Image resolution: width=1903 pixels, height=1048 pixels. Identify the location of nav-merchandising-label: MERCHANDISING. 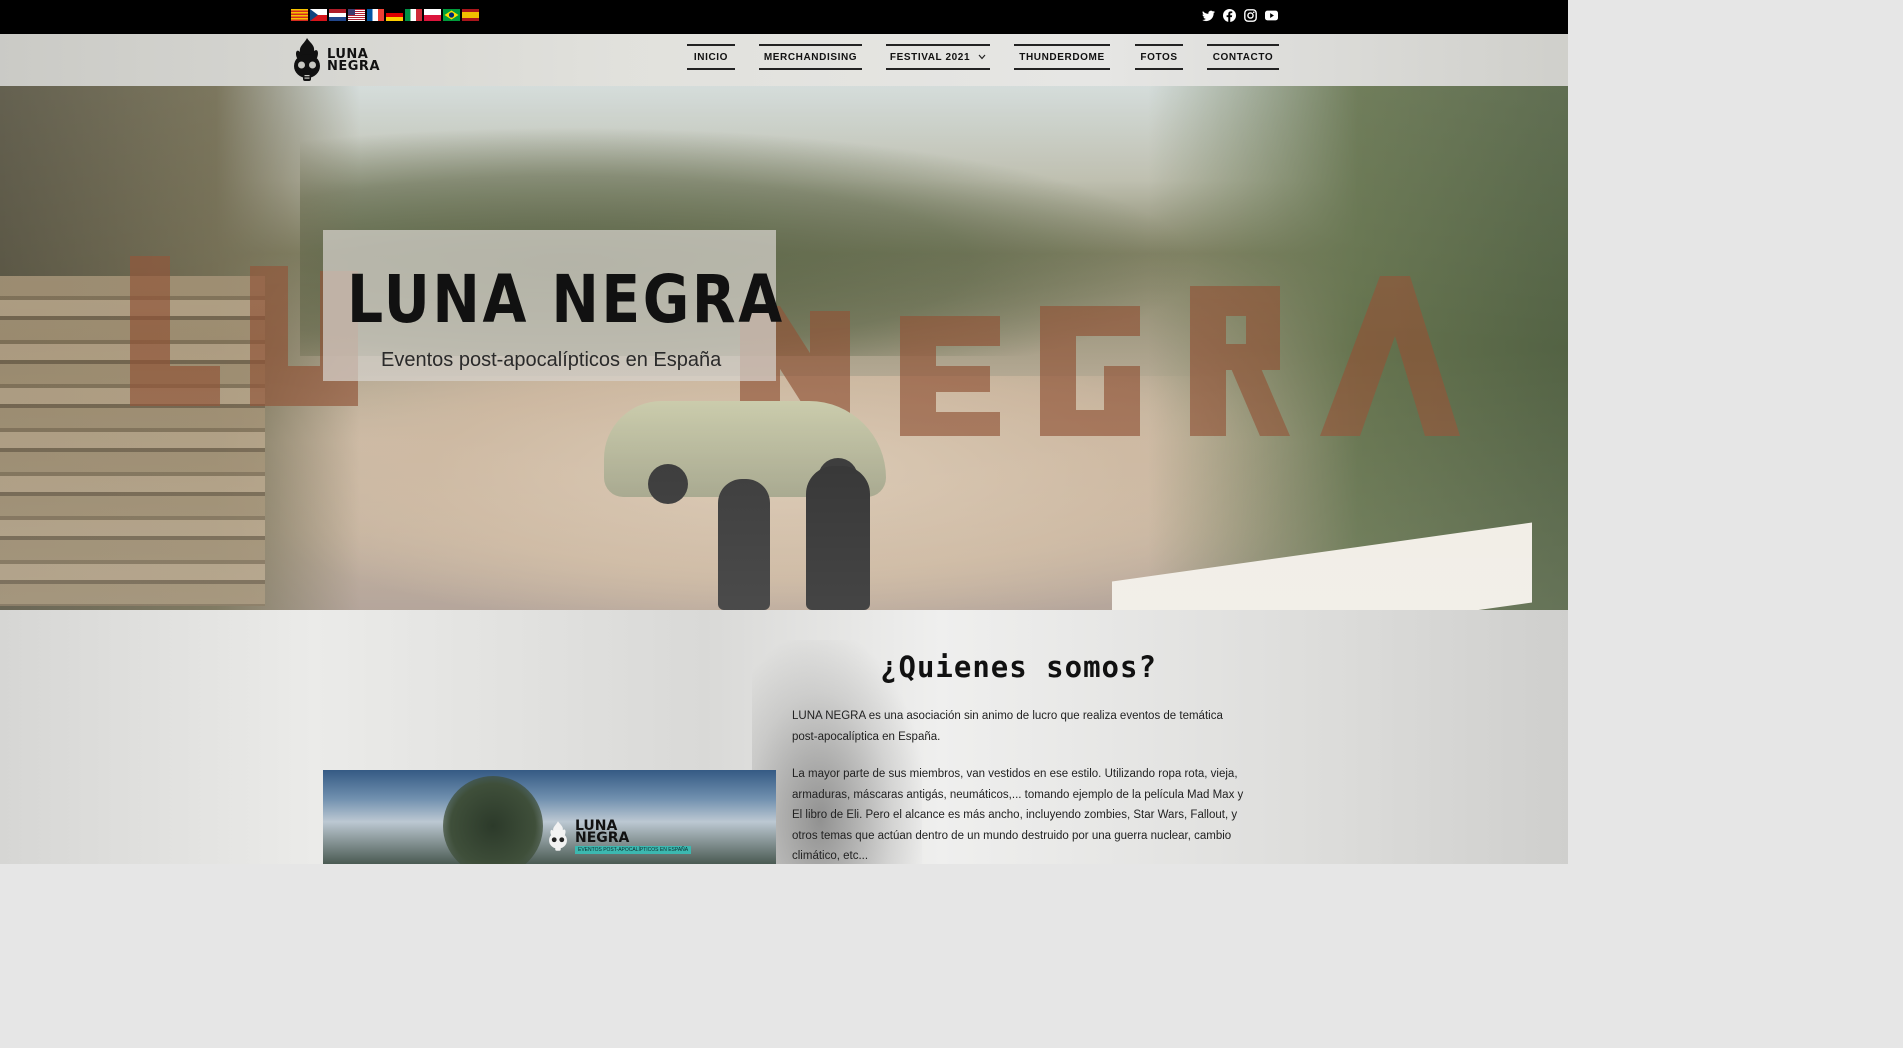
(810, 57).